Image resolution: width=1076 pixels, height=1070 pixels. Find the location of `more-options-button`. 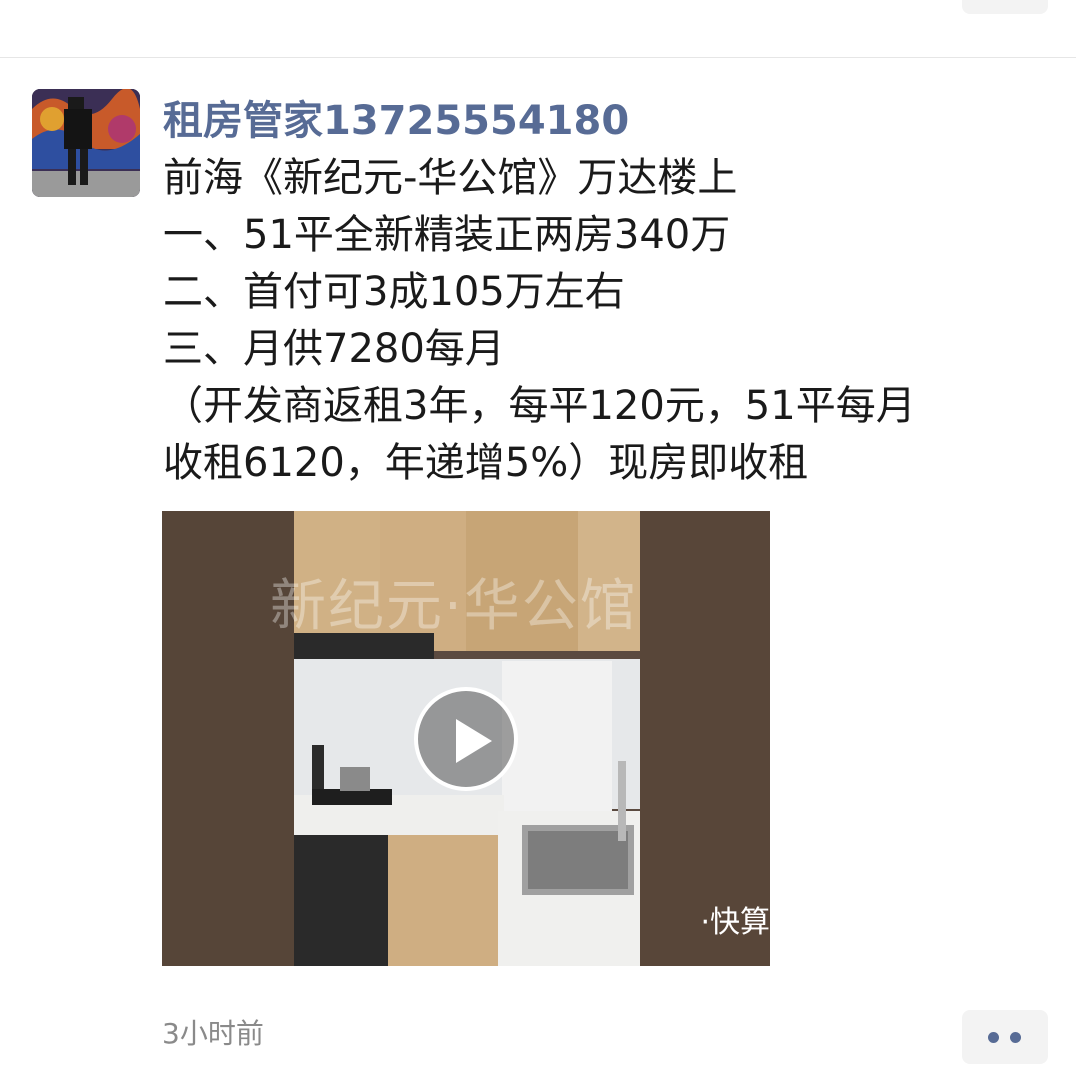

more-options-button is located at coordinates (1005, 1037).